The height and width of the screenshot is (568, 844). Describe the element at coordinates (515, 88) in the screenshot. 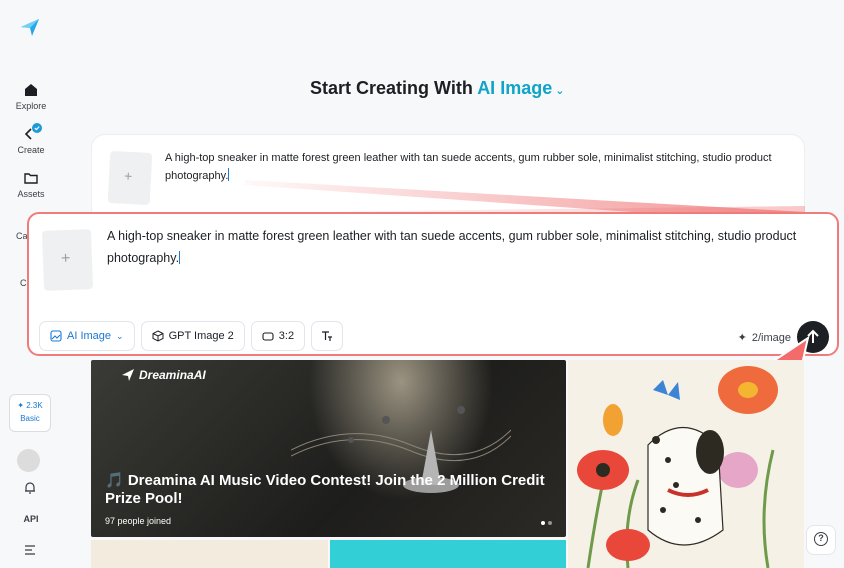

I see `mode-selector-label: AI Image` at that location.